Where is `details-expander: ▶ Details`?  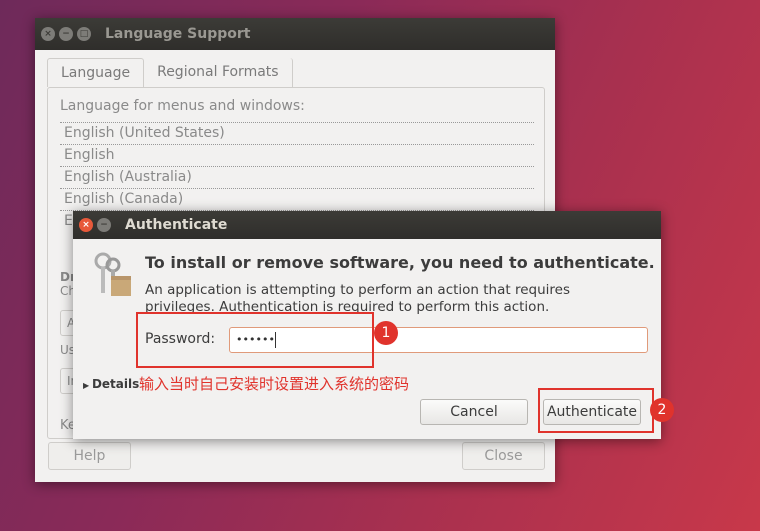
details-expander: ▶ Details is located at coordinates (111, 384).